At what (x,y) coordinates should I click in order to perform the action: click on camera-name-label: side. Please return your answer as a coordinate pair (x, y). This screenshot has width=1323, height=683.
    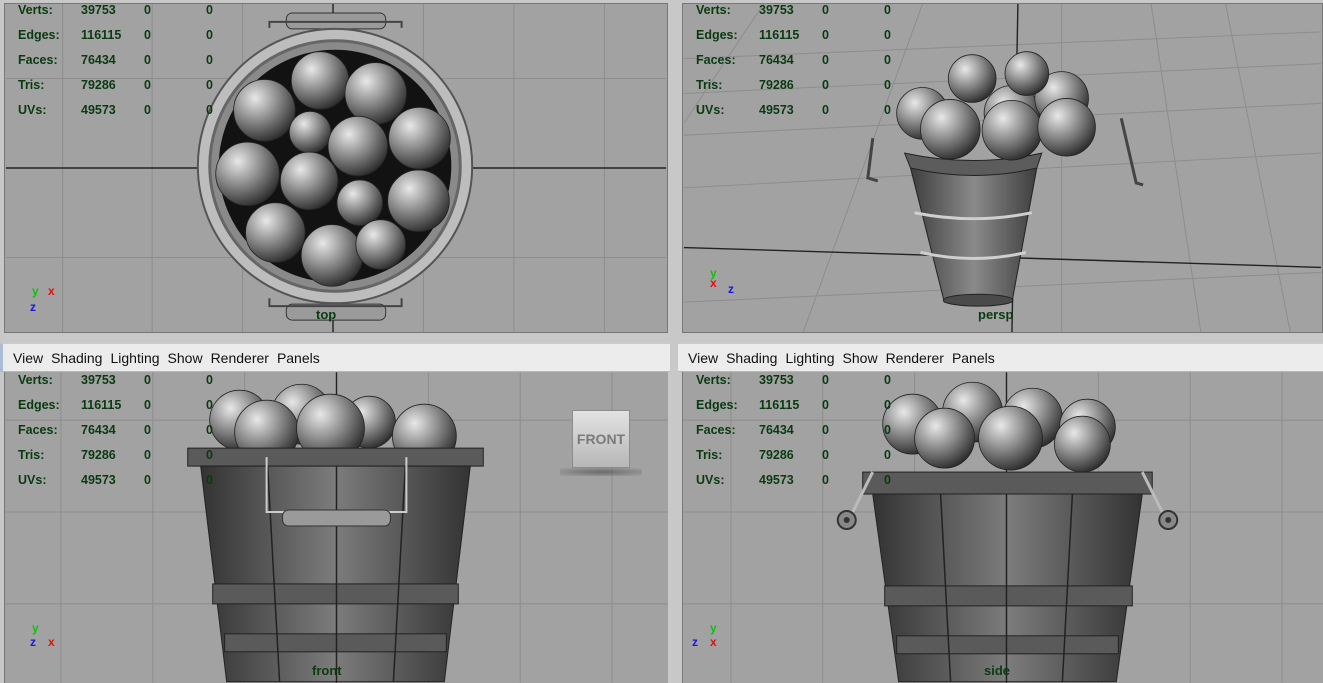
    Looking at the image, I should click on (997, 670).